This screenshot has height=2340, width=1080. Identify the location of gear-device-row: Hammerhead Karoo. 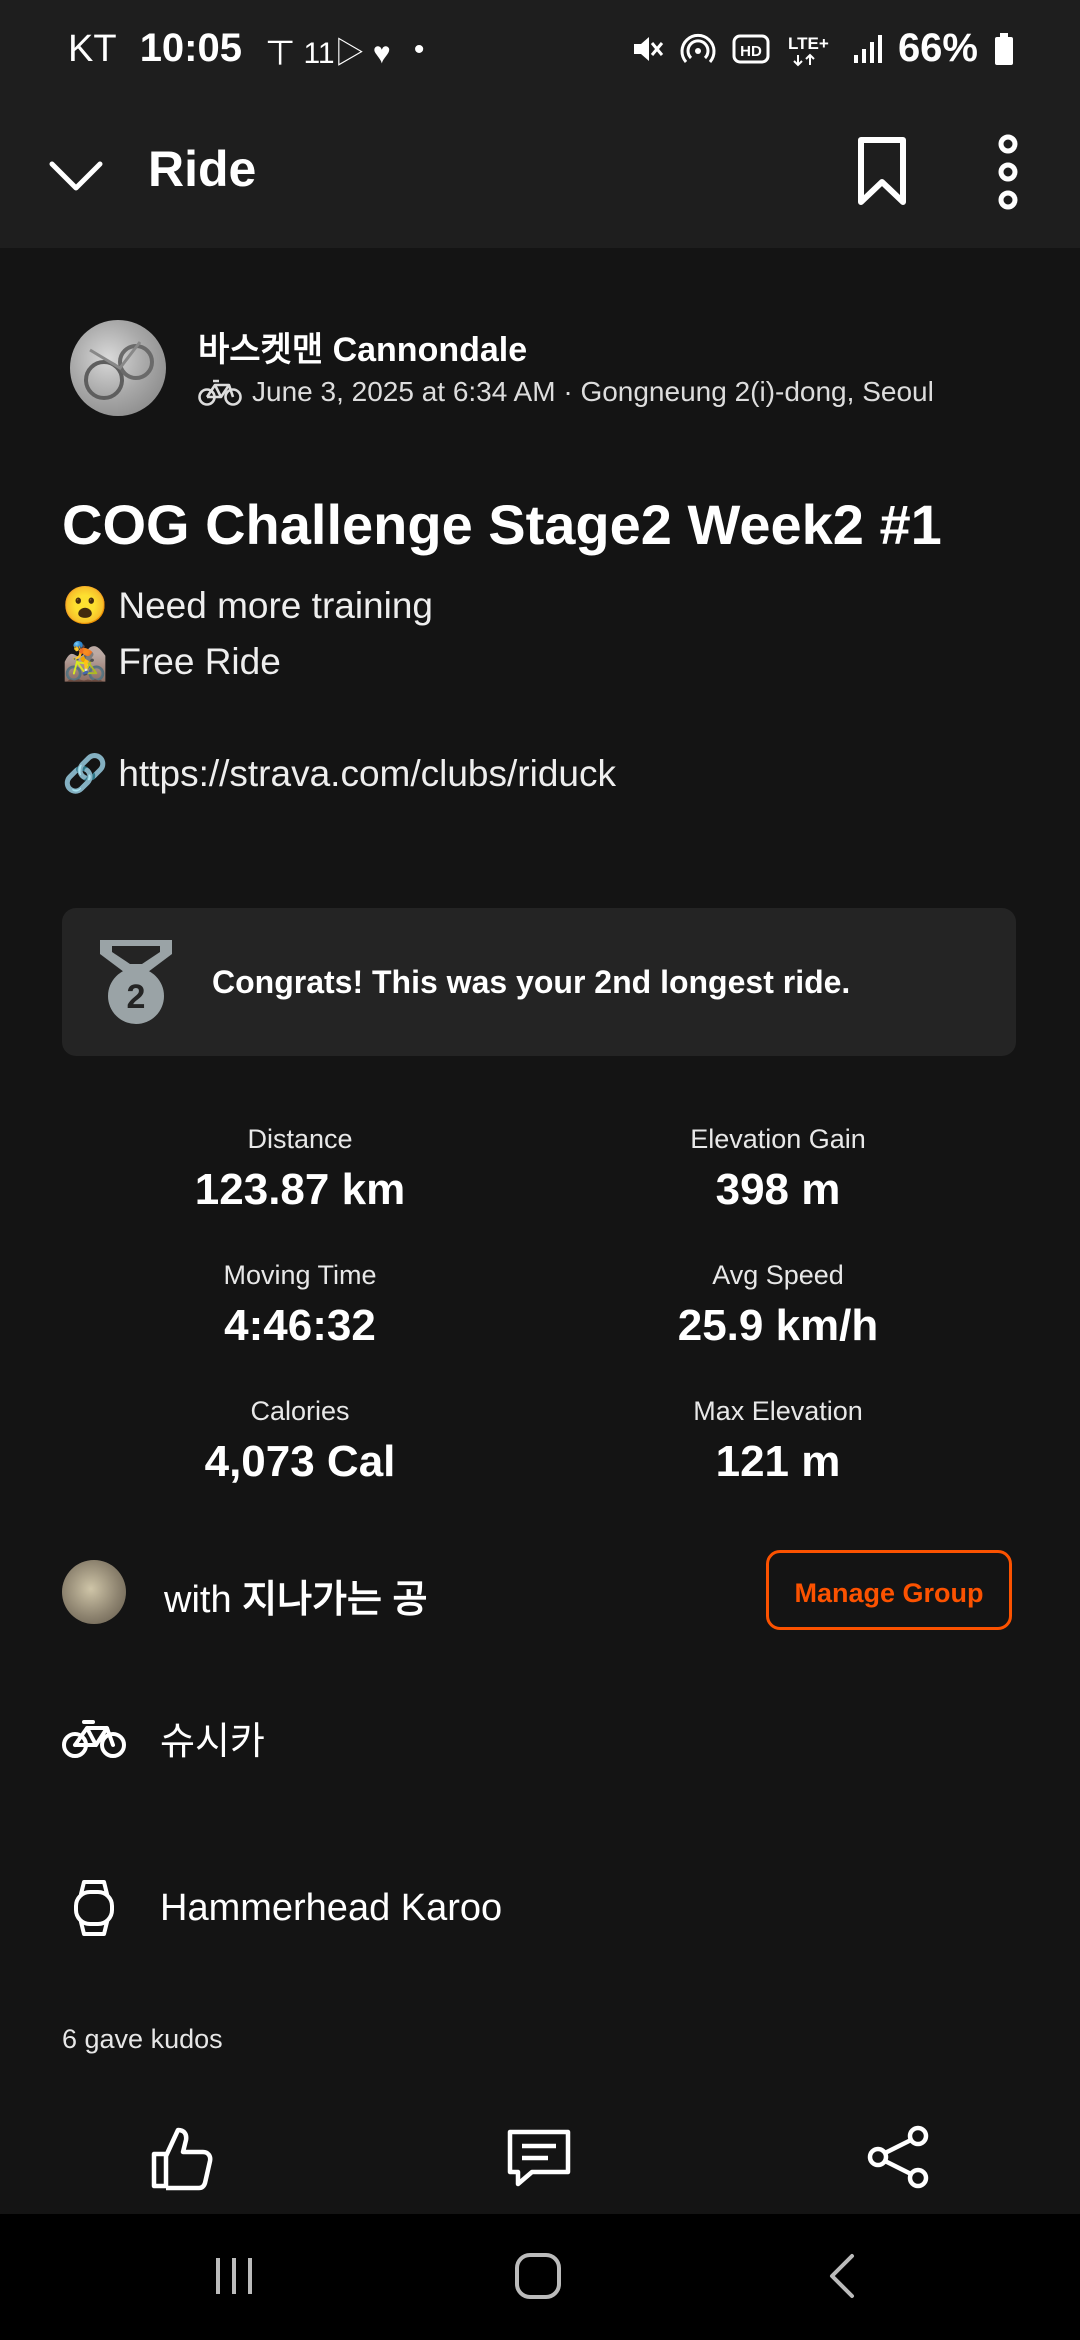
(282, 1908).